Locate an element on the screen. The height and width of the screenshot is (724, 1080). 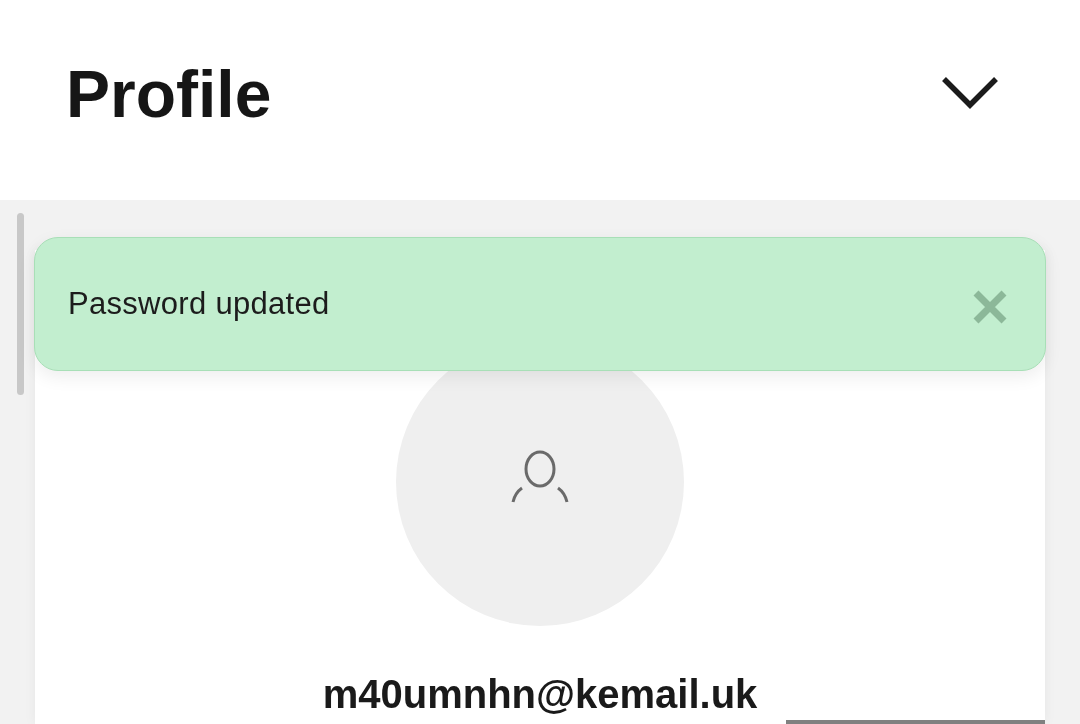
page-title: Profile is located at coordinates (169, 94).